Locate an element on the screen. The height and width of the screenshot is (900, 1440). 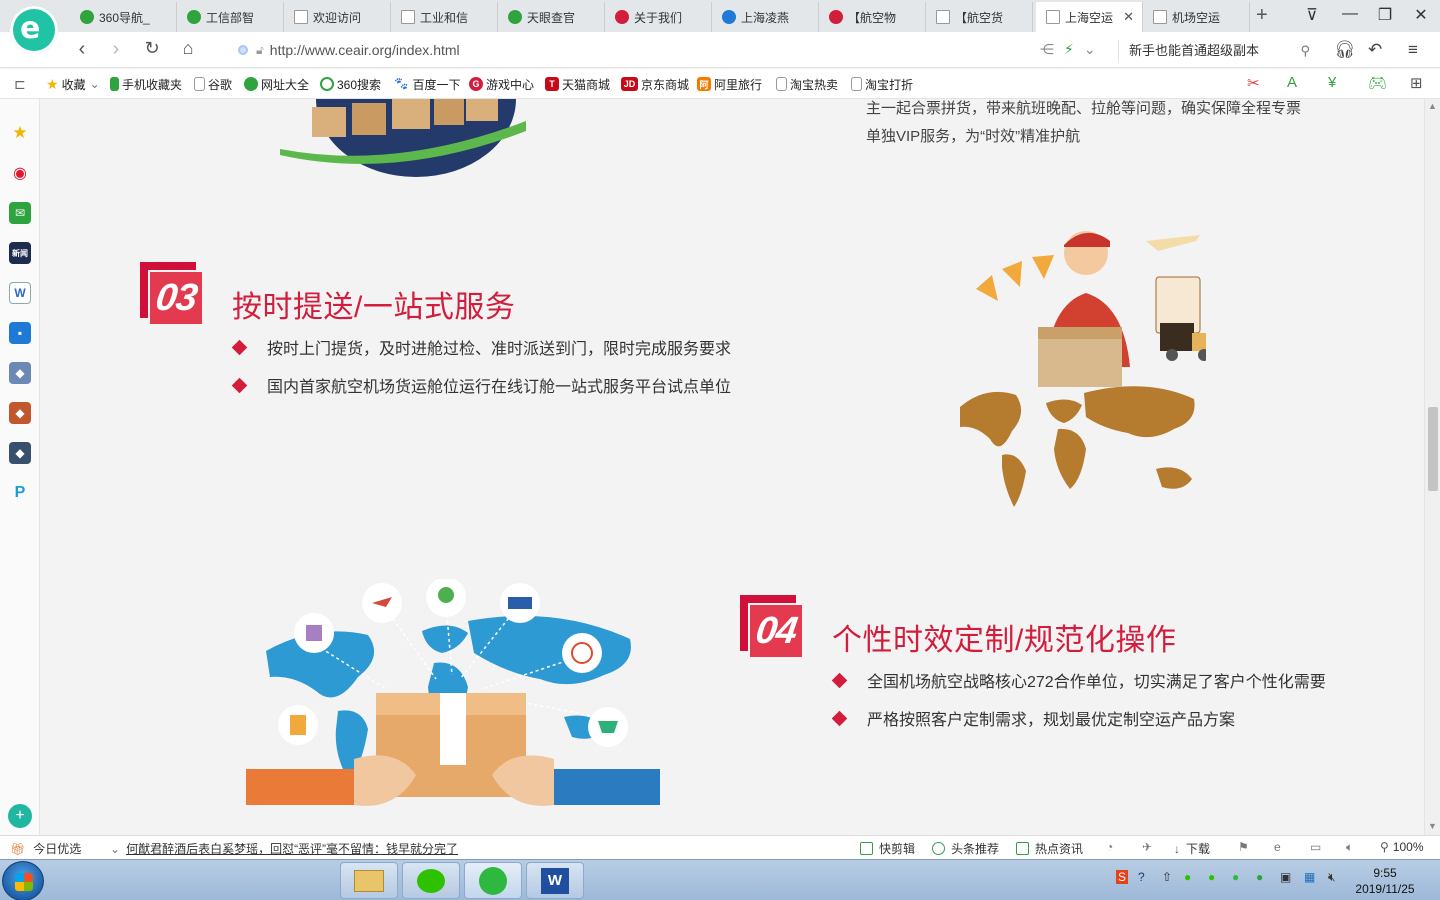
start-button is located at coordinates (23, 880).